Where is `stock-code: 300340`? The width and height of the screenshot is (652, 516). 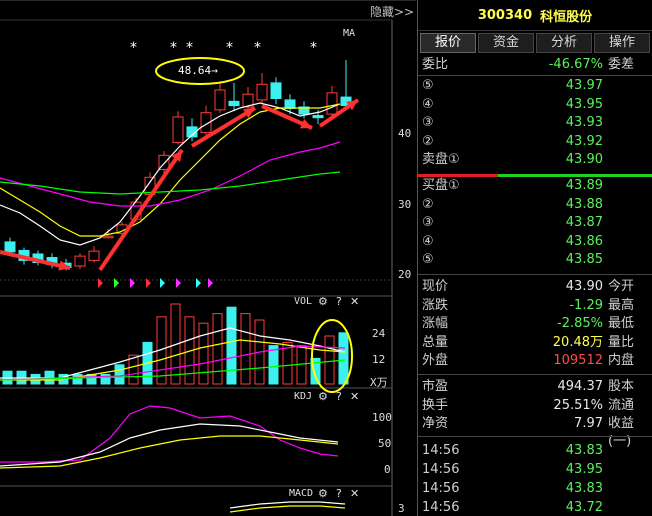
stock-code: 300340 is located at coordinates (505, 15).